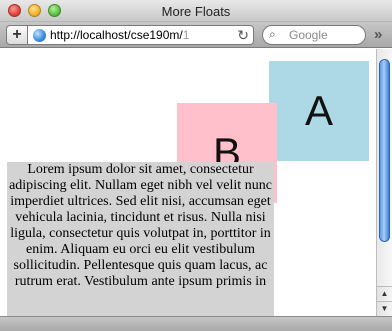 The width and height of the screenshot is (392, 331). Describe the element at coordinates (378, 34) in the screenshot. I see `toolbar-overflow-icon: »` at that location.